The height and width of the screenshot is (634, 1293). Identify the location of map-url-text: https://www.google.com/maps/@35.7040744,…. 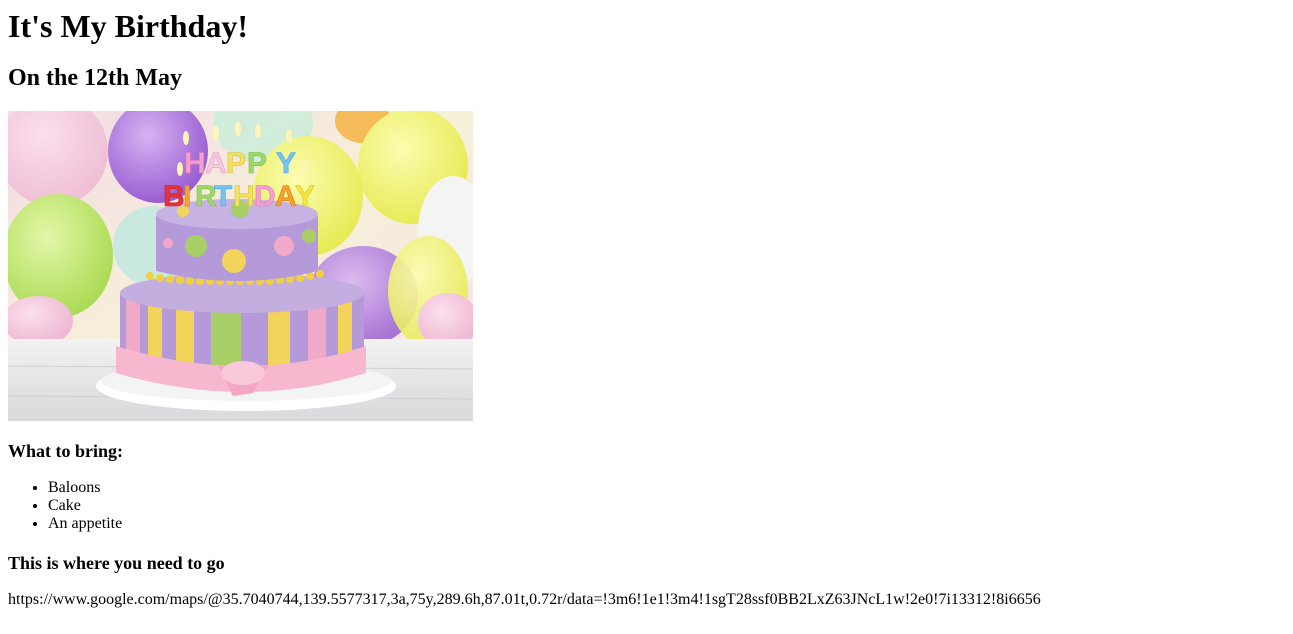
(524, 599).